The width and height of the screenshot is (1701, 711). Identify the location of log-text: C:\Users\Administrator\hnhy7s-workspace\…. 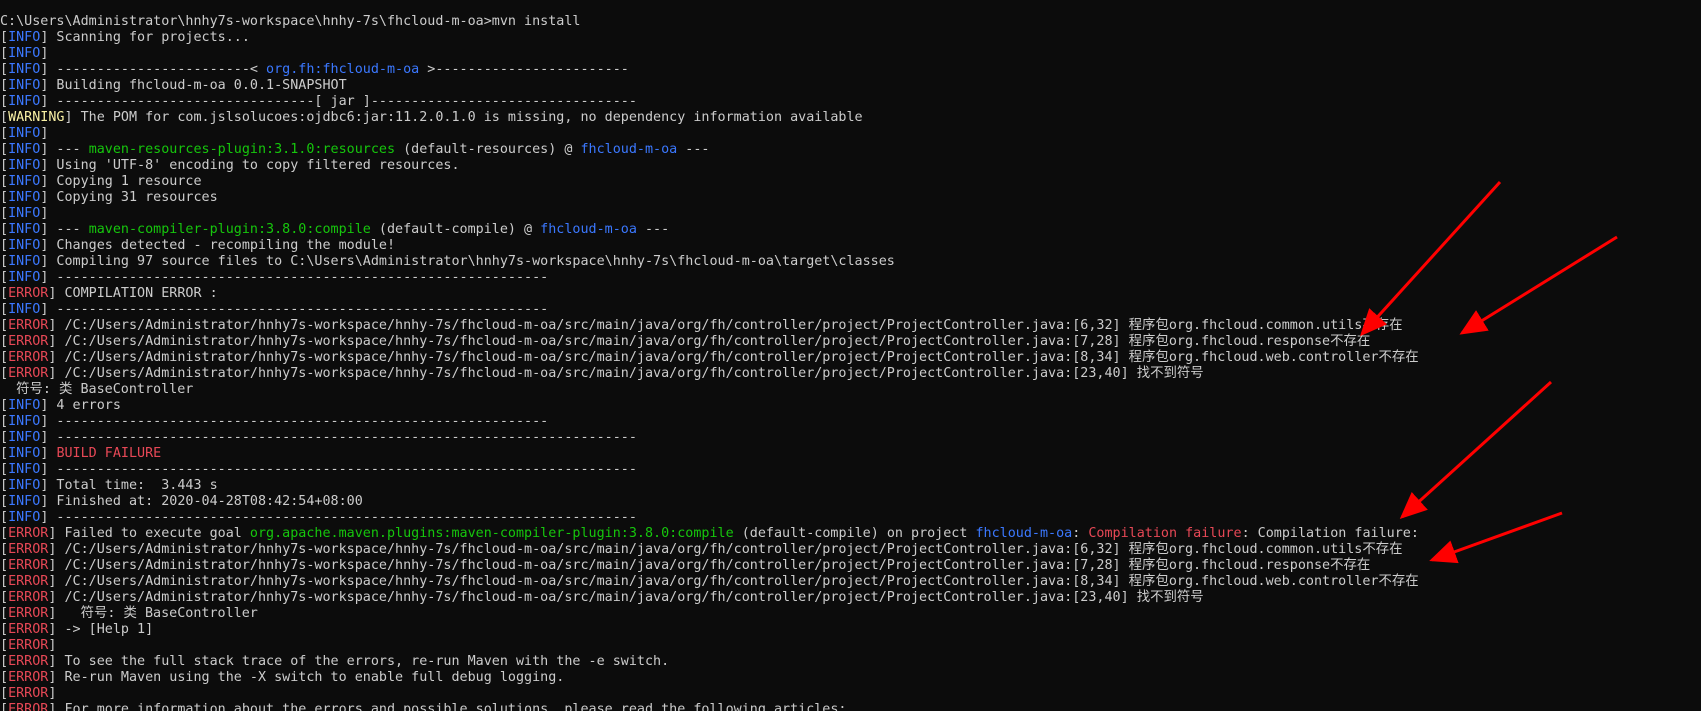
(290, 21).